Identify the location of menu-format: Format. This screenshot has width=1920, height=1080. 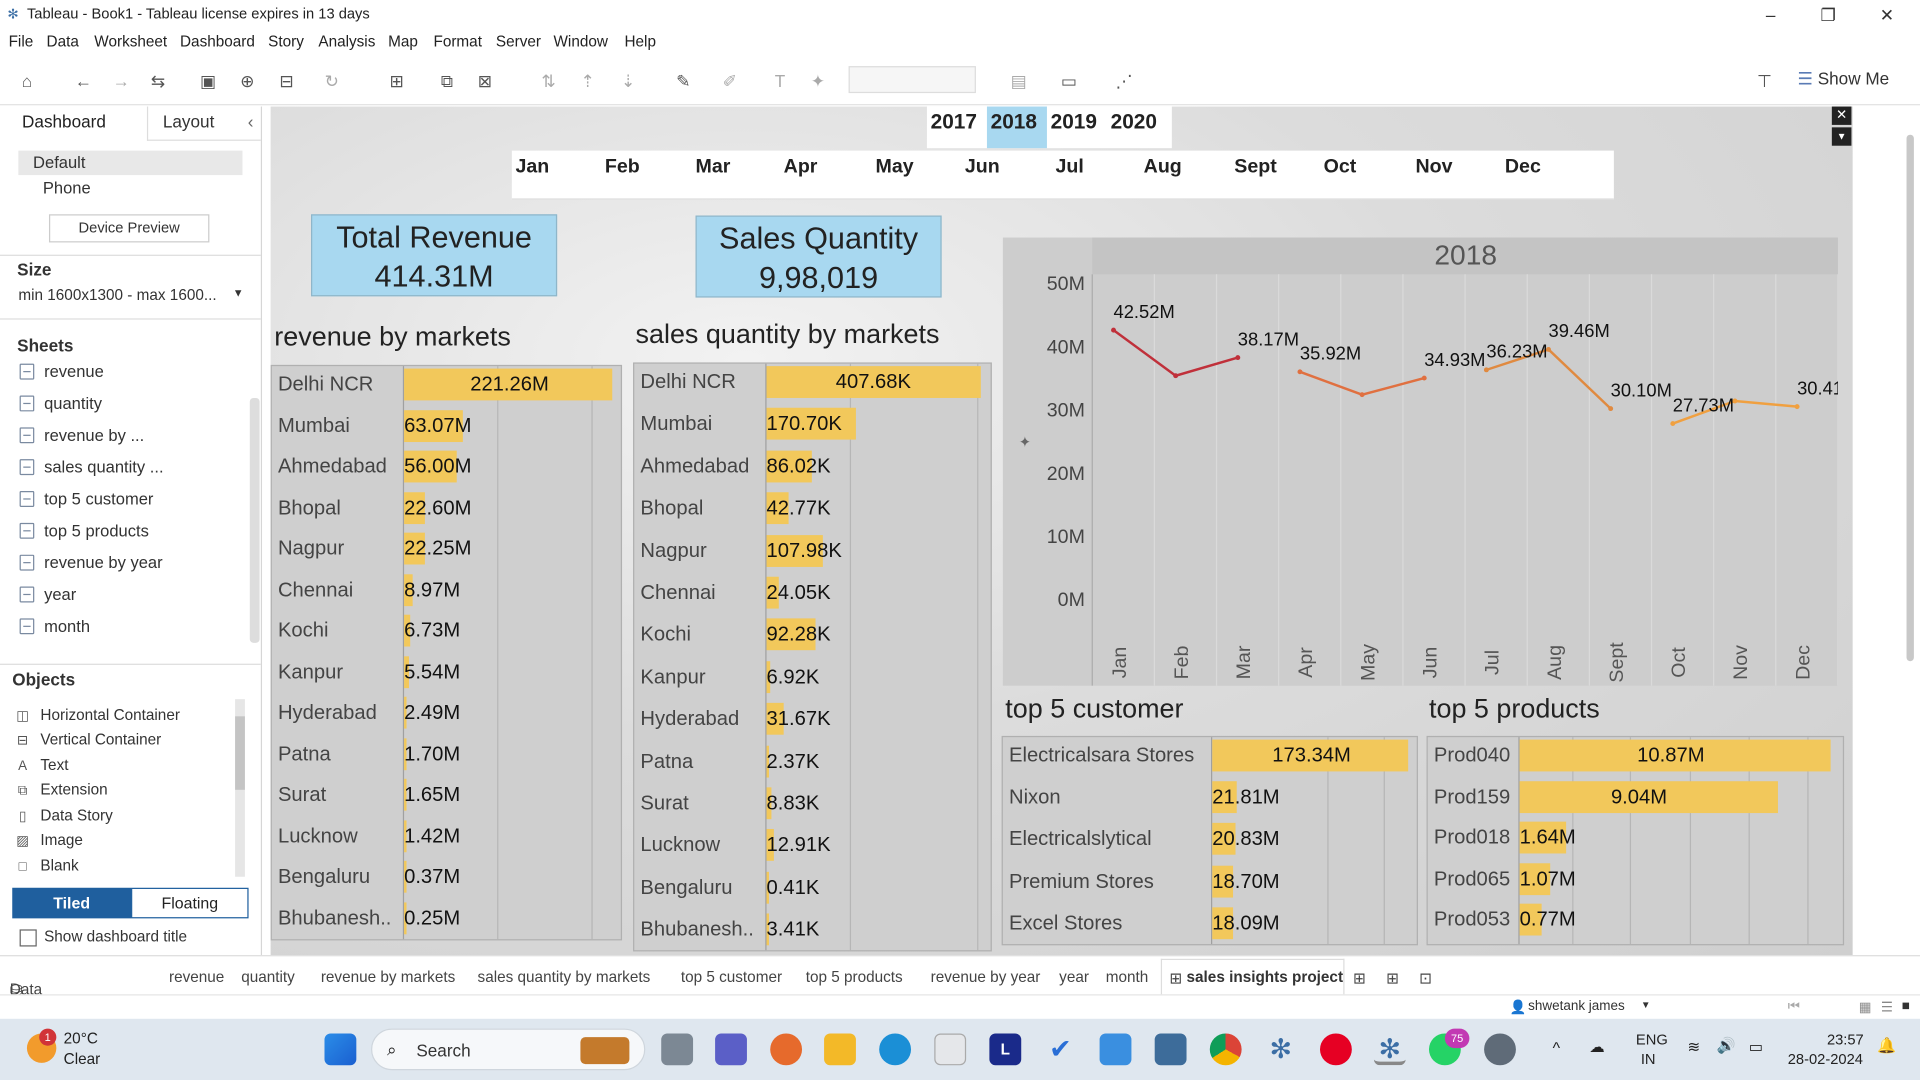
(457, 41).